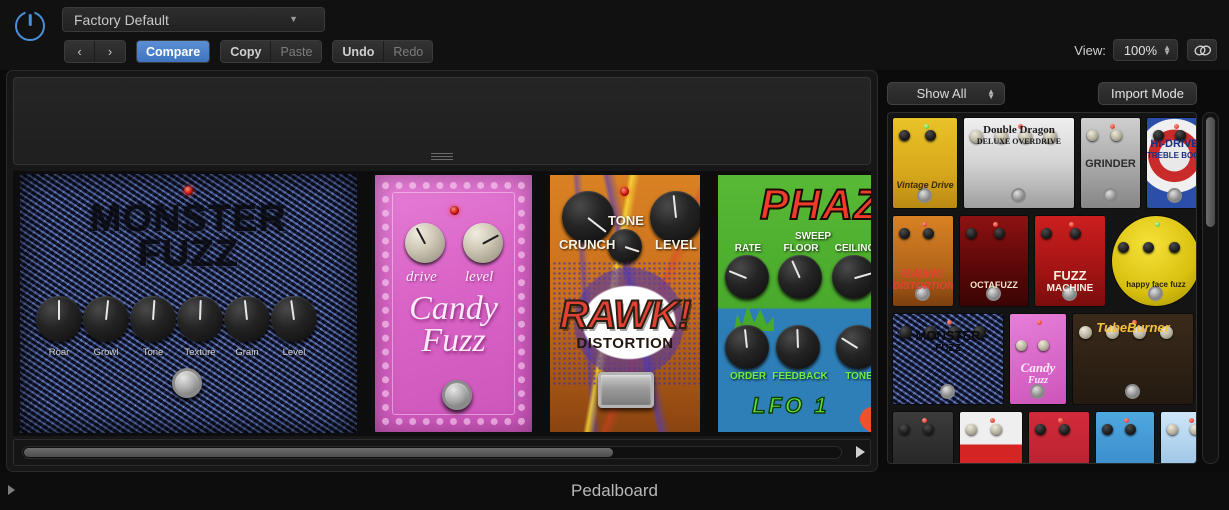 The width and height of the screenshot is (1229, 510). I want to click on knob-growl, so click(106, 319).